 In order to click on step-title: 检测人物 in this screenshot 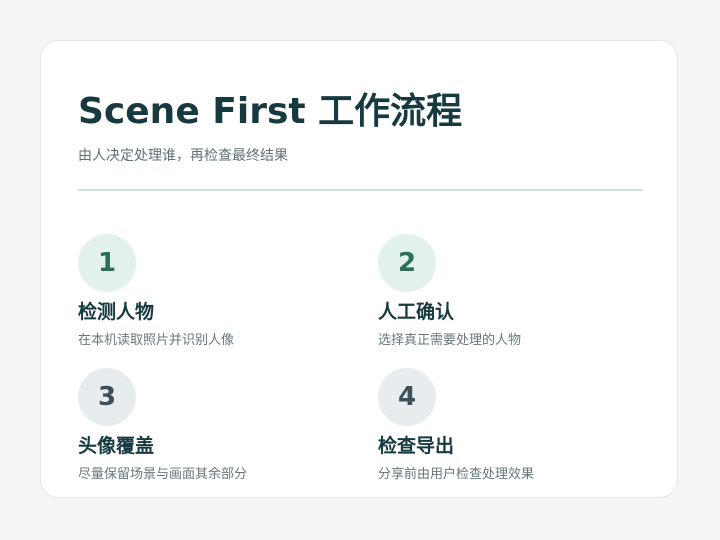, I will do `click(116, 312)`.